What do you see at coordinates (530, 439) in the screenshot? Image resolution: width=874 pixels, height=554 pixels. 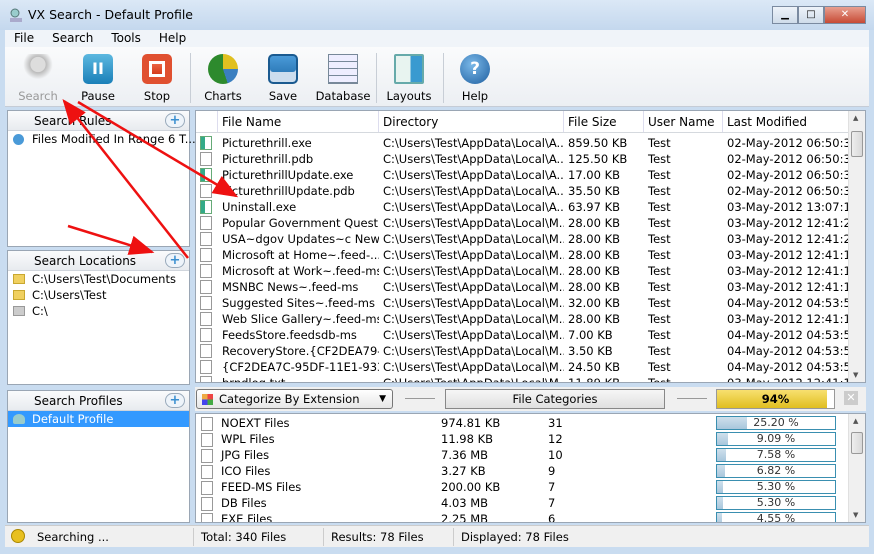 I see `category-row: WPL Files 11.98 KB 12 9.09 %` at bounding box center [530, 439].